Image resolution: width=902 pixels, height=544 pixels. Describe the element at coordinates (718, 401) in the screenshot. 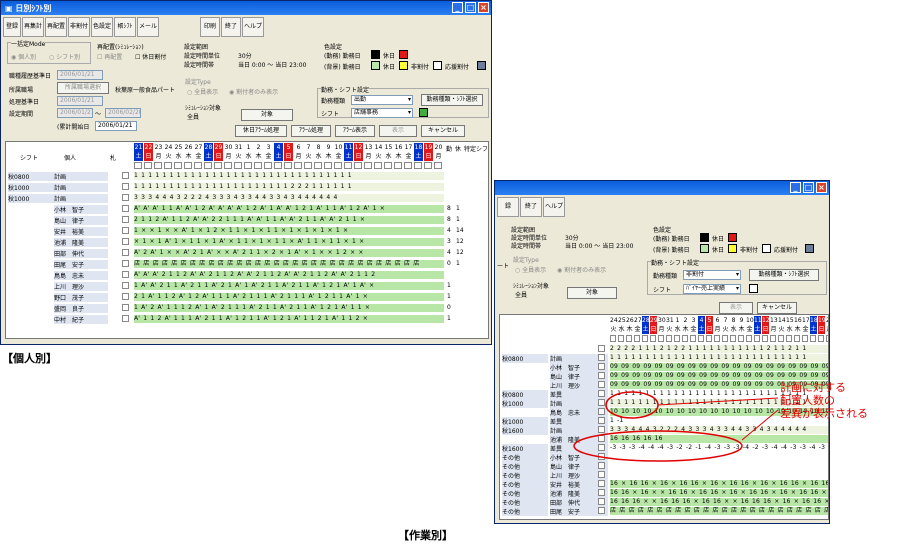

I see `callout-line-upper` at that location.